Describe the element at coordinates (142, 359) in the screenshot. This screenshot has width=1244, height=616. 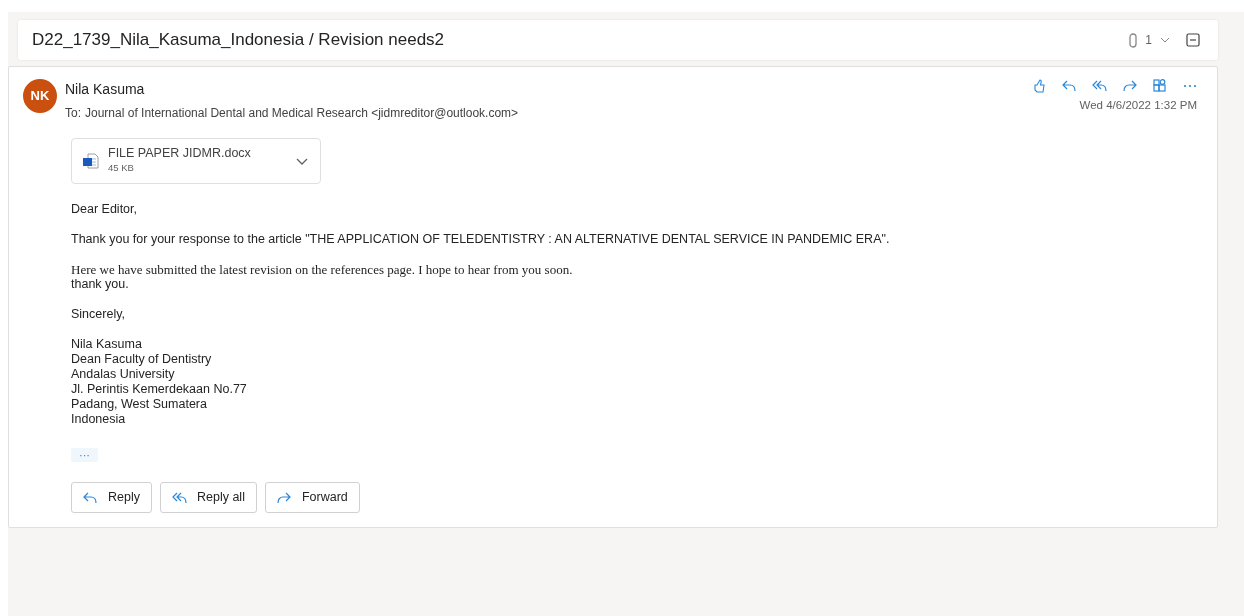
I see `signature-line: Dean Faculty of Dentistry` at that location.